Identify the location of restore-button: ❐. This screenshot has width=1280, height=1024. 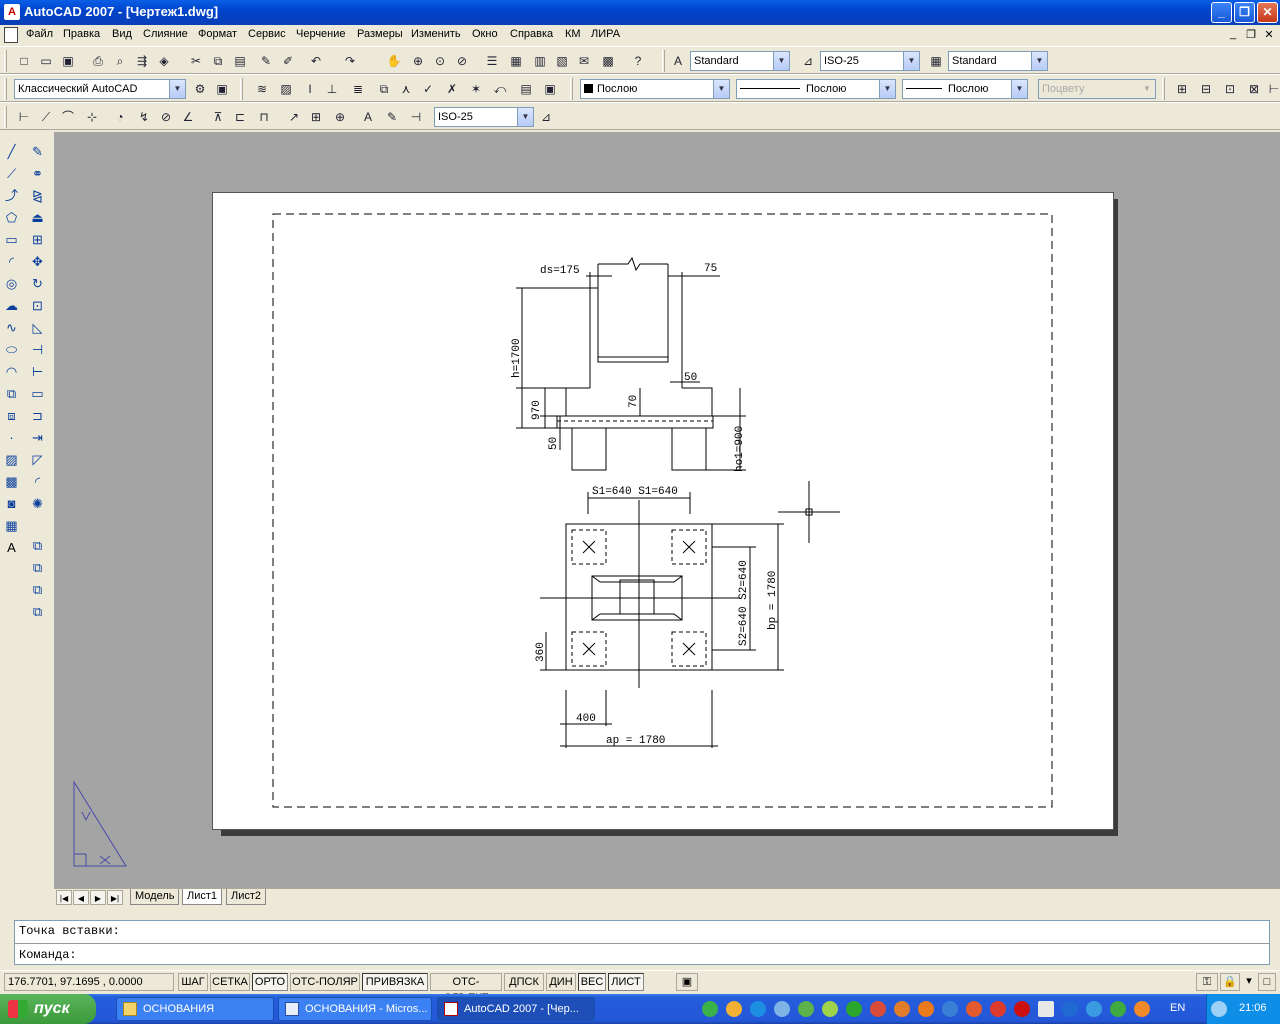
(1244, 12).